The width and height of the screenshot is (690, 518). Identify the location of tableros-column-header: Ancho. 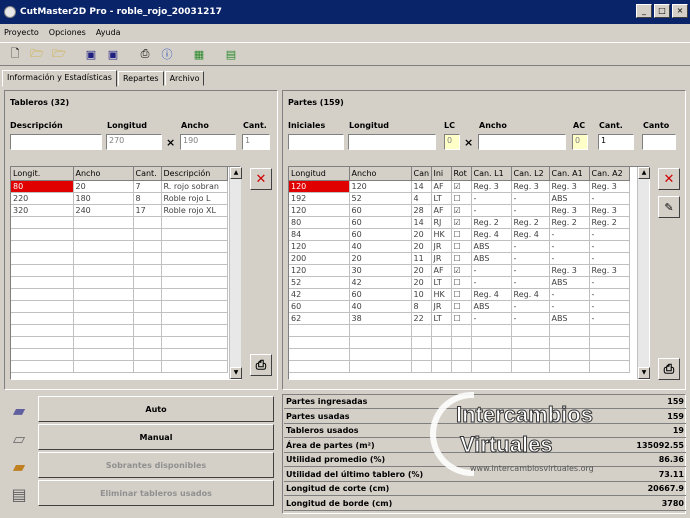
(103, 174).